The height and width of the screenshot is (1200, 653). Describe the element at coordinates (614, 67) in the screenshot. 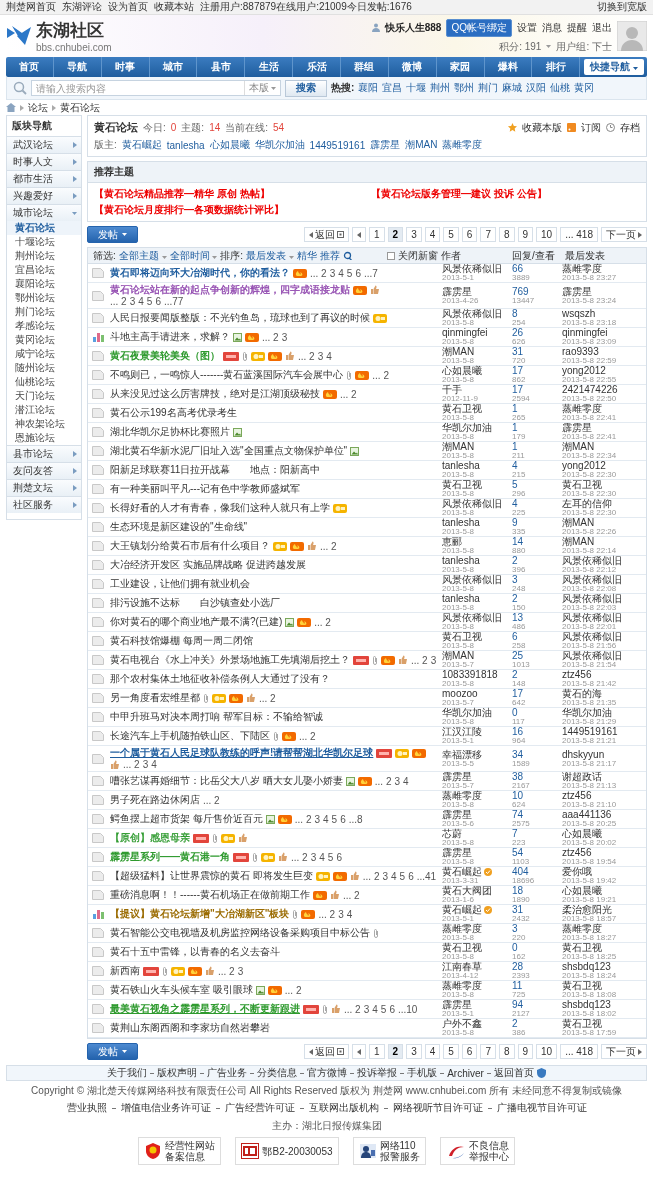

I see `quick-nav-button: 快捷导航` at that location.